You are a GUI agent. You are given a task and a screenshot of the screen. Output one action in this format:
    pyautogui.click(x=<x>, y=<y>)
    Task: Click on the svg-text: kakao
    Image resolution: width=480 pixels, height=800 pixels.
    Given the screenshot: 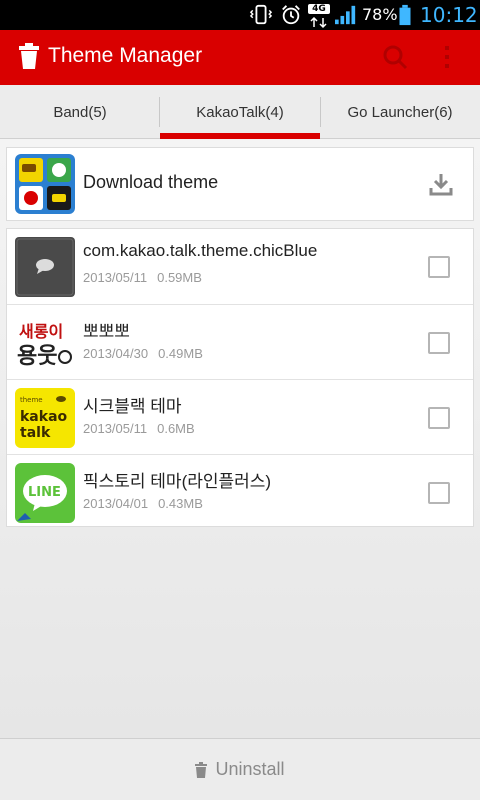 What is the action you would take?
    pyautogui.click(x=44, y=417)
    